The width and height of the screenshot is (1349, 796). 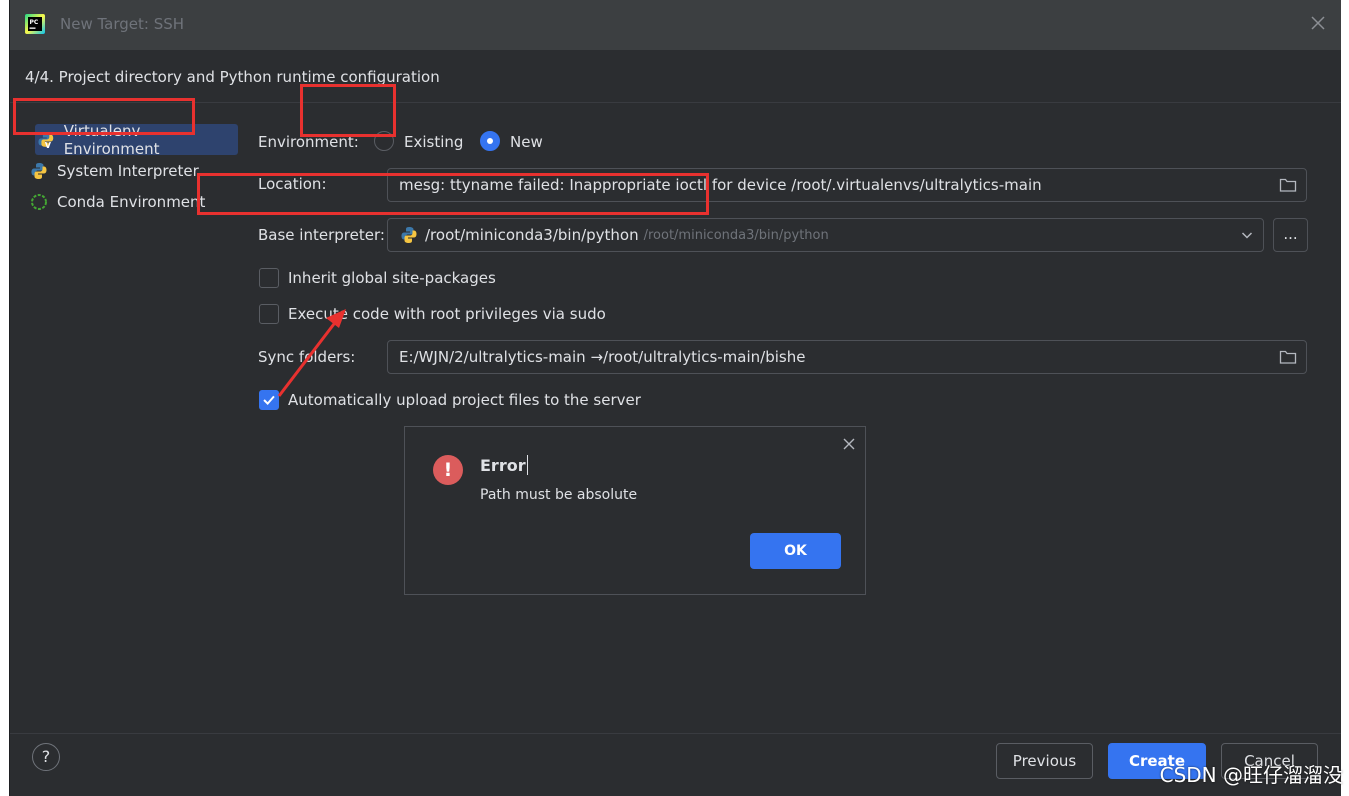 I want to click on base-interpreter-hint: /root/miniconda3/bin/python, so click(x=736, y=235).